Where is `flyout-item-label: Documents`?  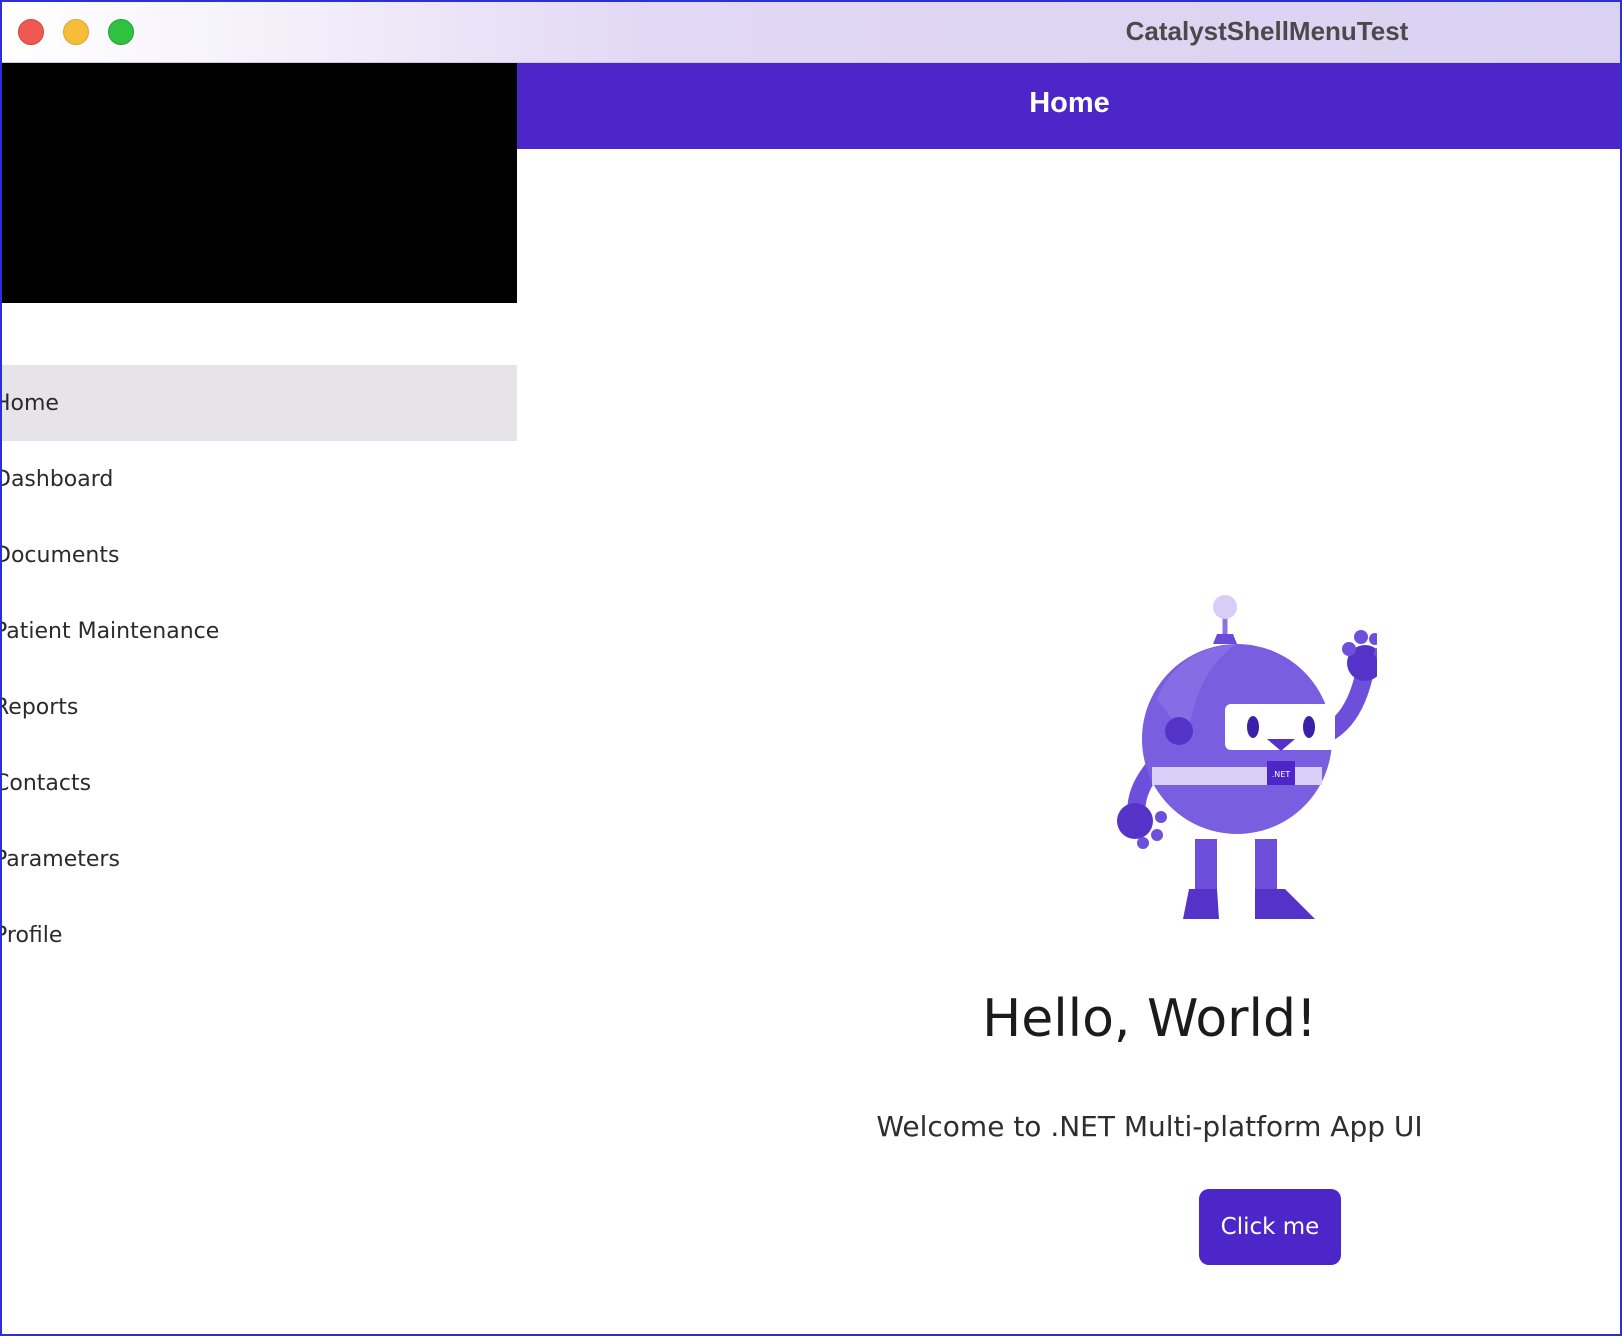 flyout-item-label: Documents is located at coordinates (60, 555).